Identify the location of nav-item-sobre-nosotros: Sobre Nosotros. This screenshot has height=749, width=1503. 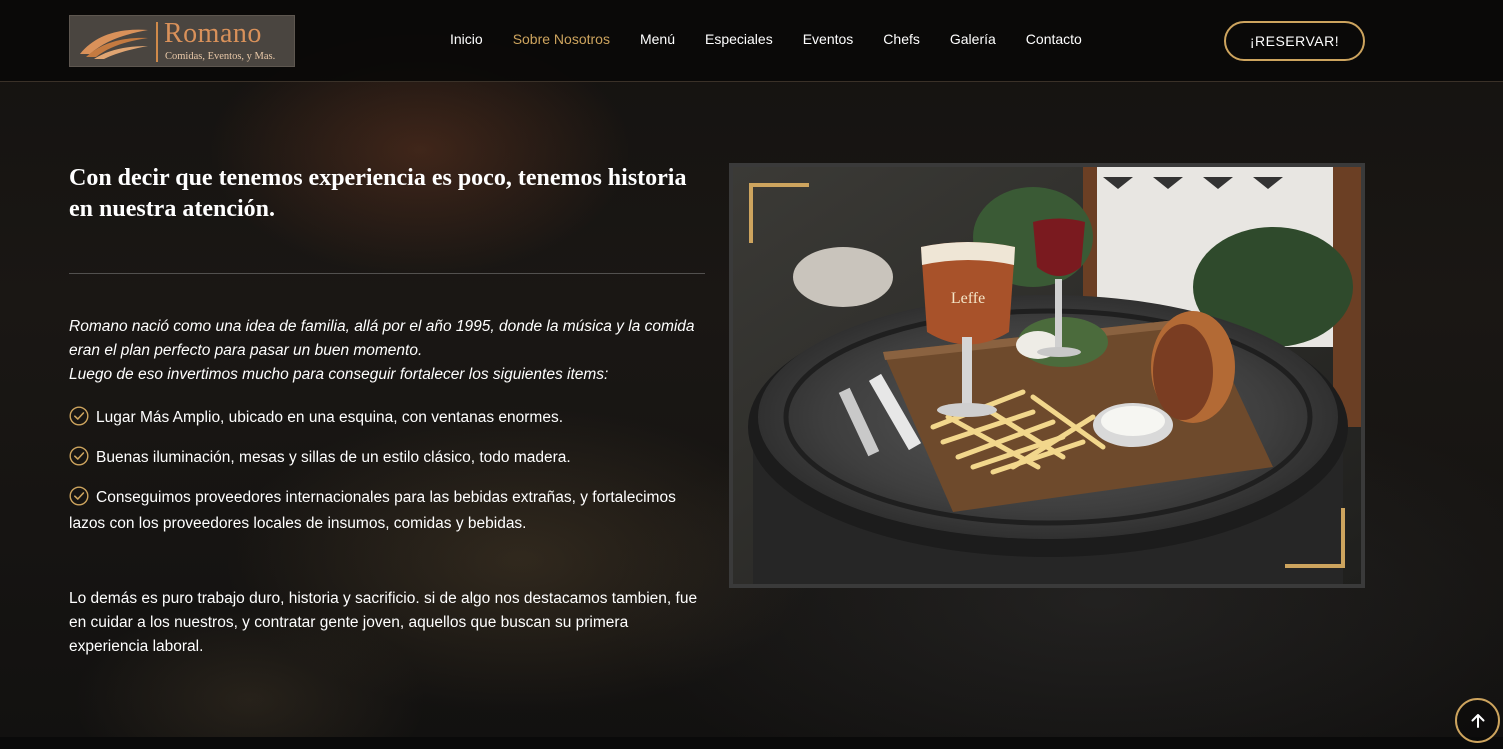
(561, 41).